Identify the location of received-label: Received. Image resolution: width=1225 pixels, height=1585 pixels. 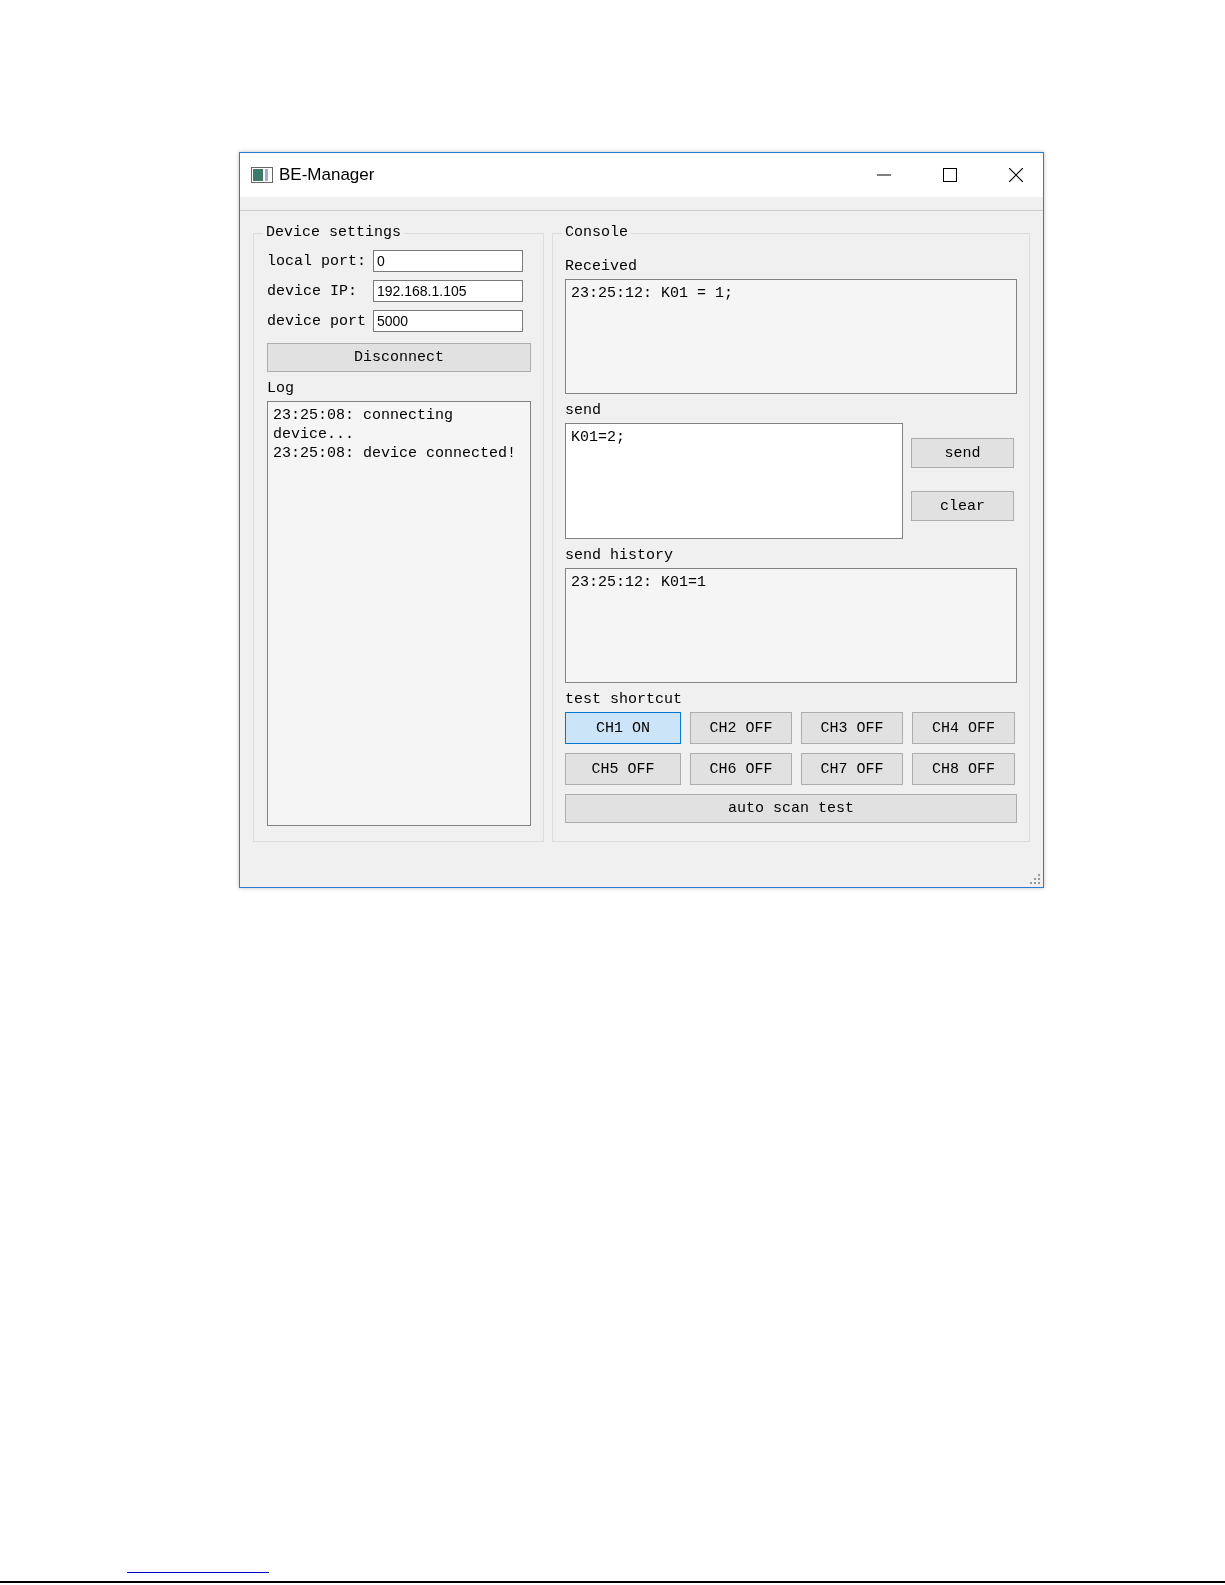
(601, 267).